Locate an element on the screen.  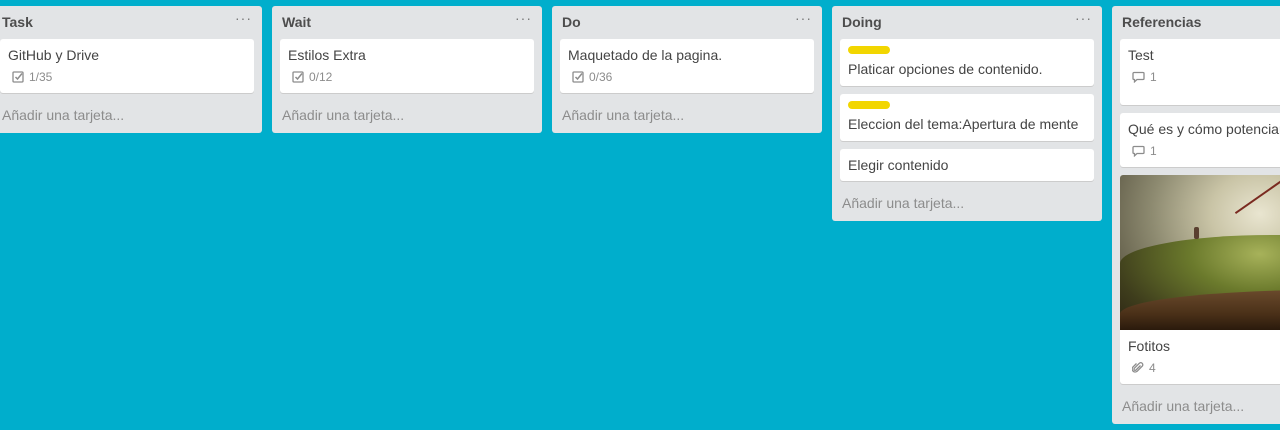
card: Platicar opciones de contenido. is located at coordinates (967, 62).